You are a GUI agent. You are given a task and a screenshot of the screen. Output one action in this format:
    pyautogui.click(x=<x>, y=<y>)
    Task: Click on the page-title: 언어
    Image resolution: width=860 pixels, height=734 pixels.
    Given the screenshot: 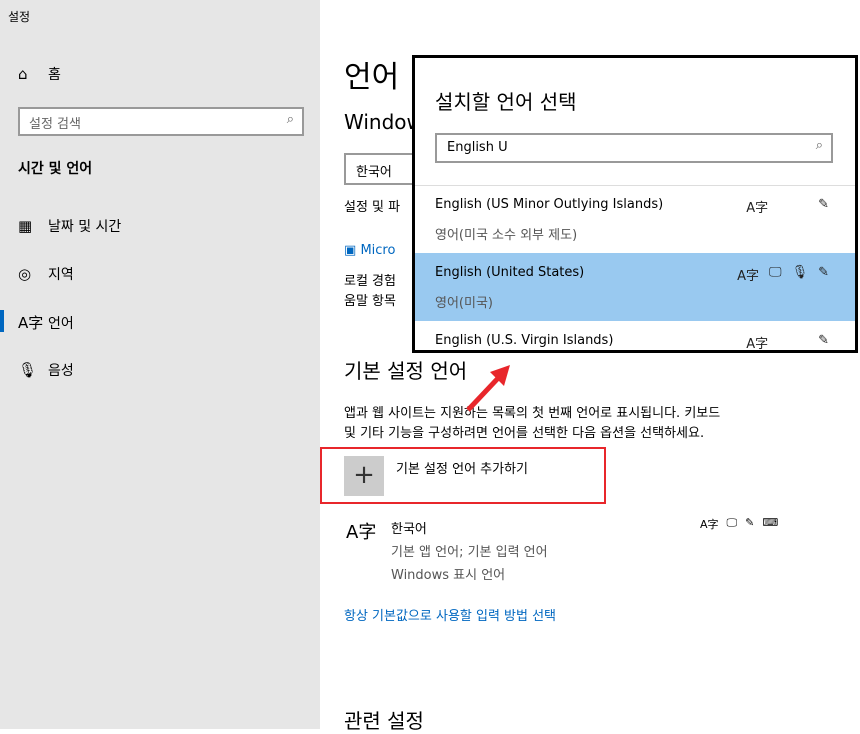 What is the action you would take?
    pyautogui.click(x=372, y=77)
    